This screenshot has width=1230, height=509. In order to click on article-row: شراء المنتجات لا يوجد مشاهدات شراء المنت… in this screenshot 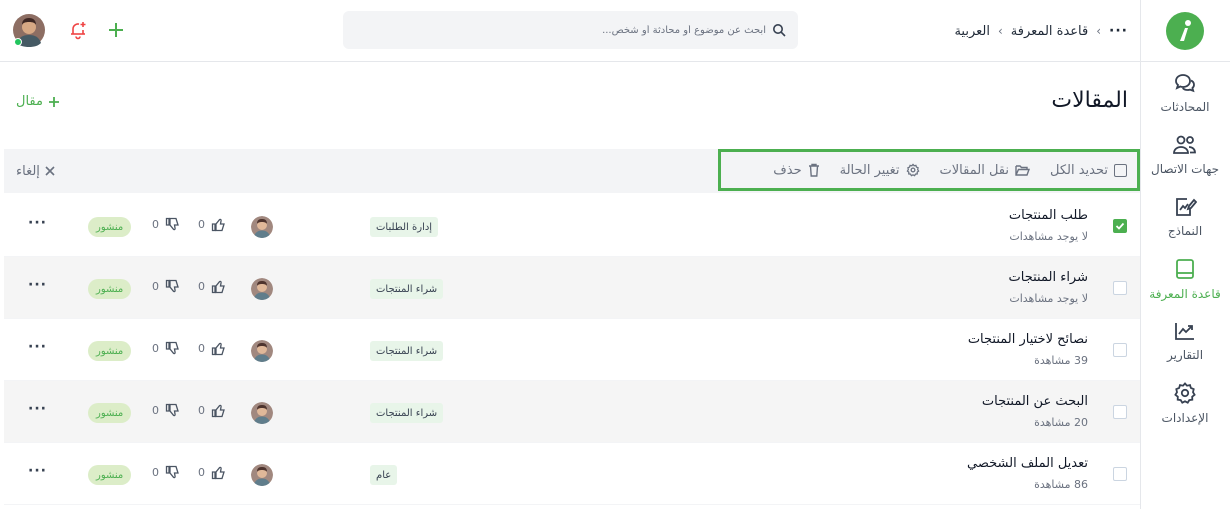, I will do `click(572, 288)`.